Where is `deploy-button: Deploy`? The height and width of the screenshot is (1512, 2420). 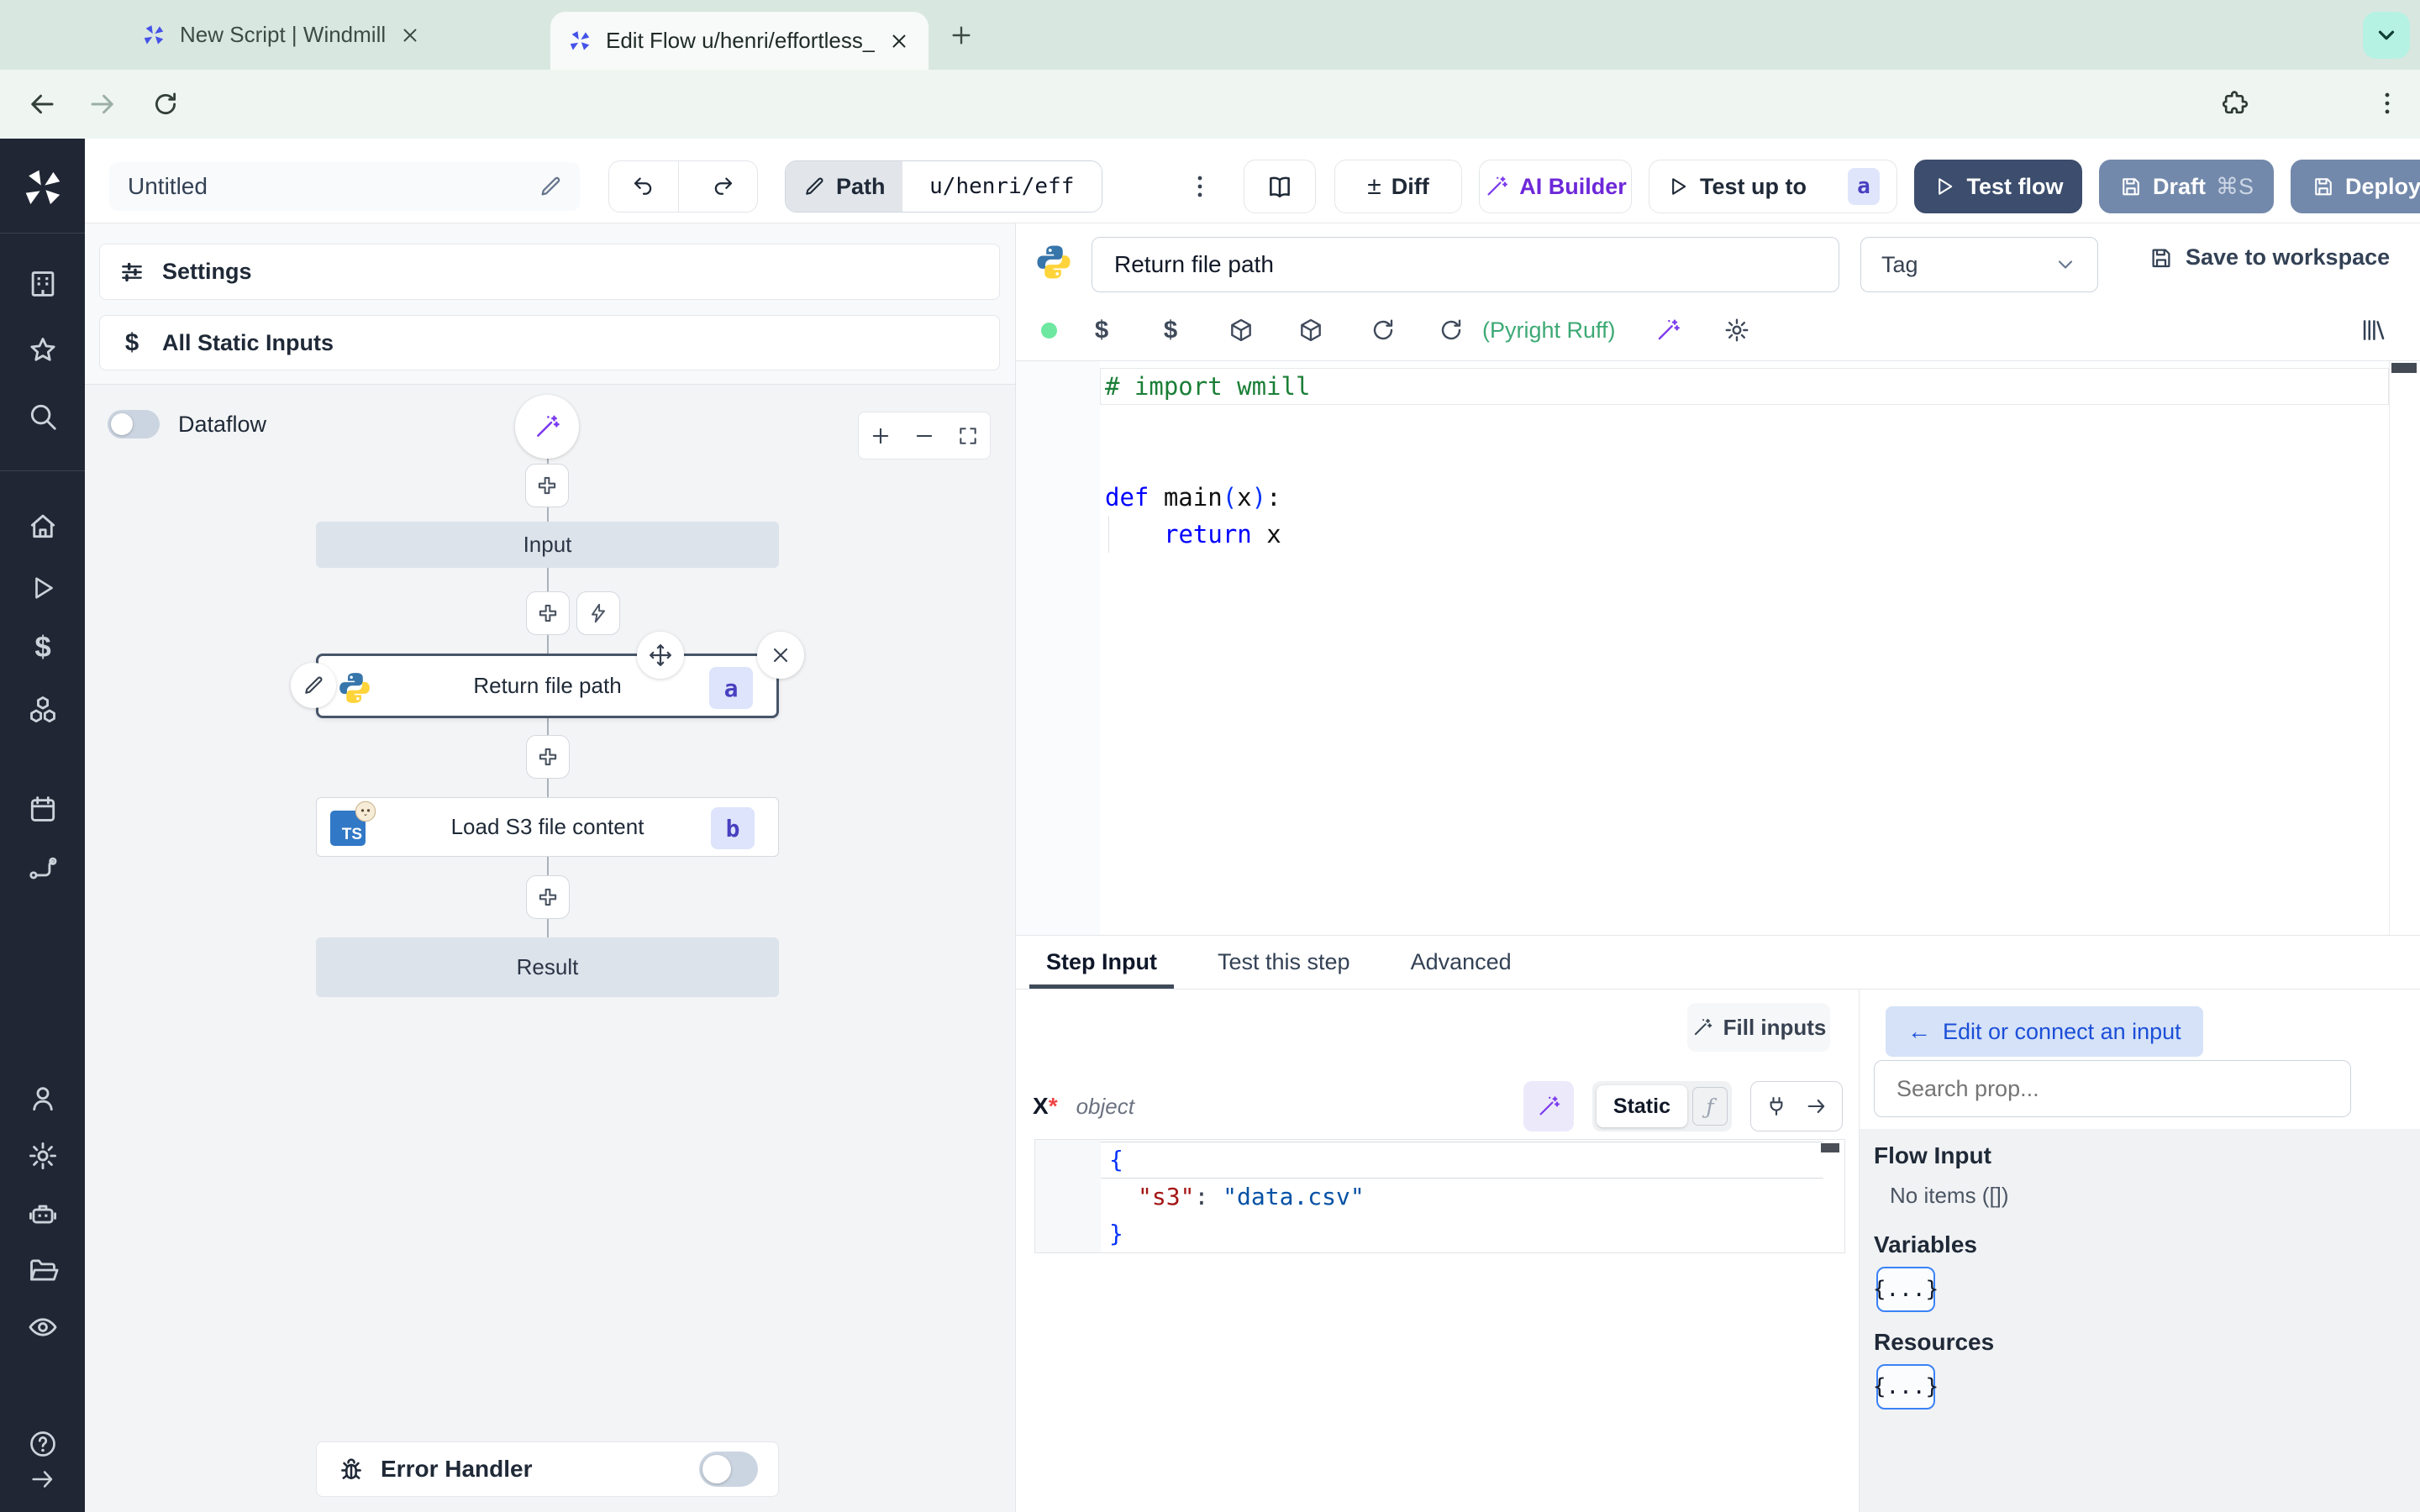 deploy-button: Deploy is located at coordinates (2355, 186).